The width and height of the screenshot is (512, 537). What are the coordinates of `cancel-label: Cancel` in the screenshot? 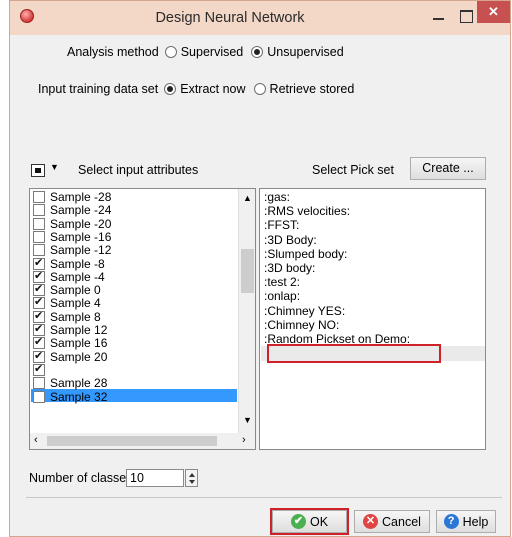 It's located at (401, 521).